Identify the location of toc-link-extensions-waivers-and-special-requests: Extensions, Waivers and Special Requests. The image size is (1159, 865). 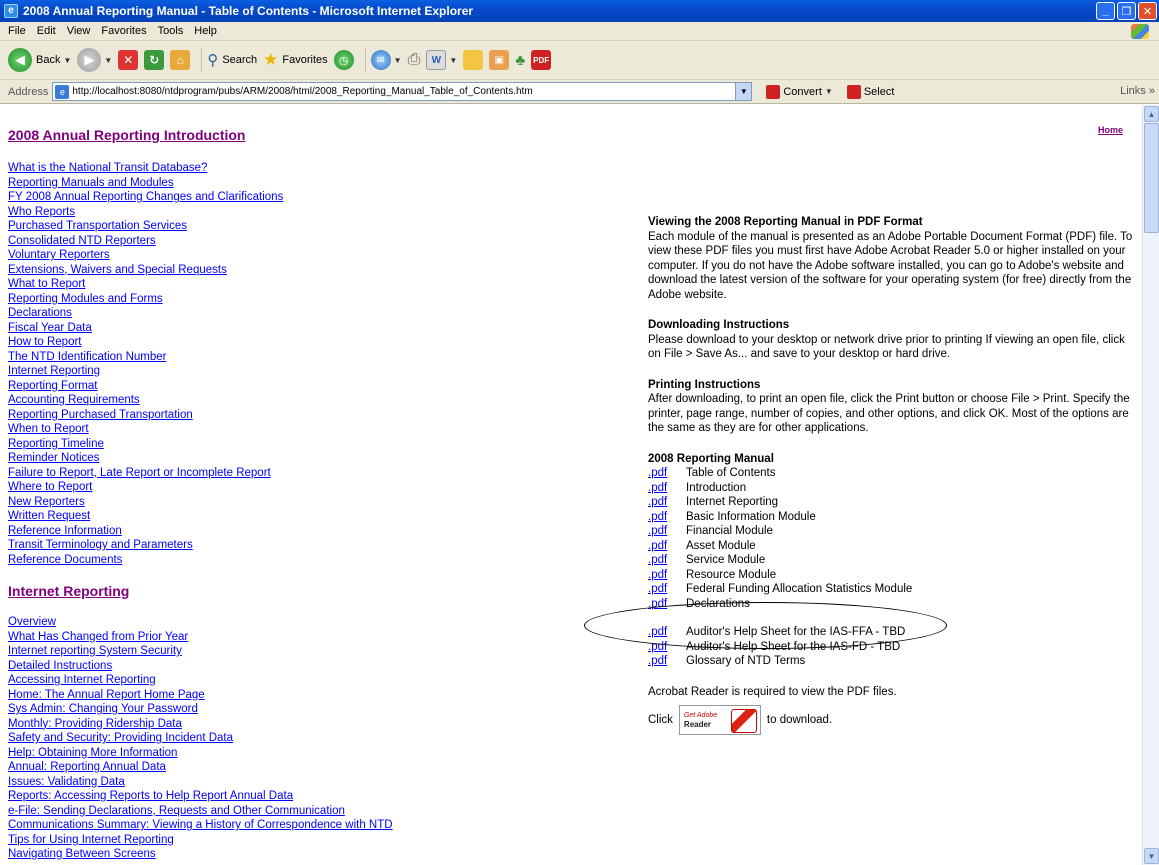
(117, 270).